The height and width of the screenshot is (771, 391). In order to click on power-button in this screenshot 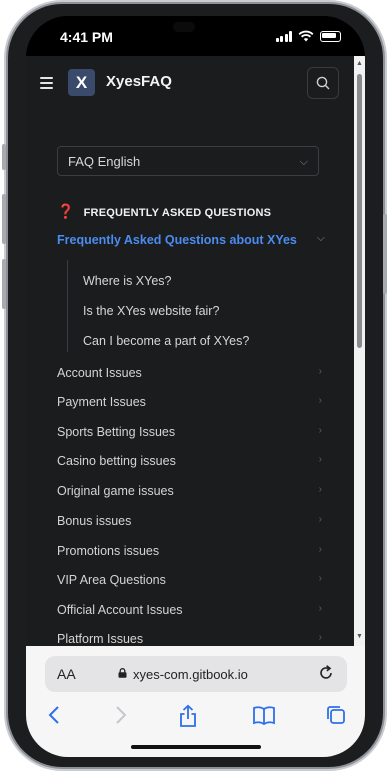, I will do `click(385, 254)`.